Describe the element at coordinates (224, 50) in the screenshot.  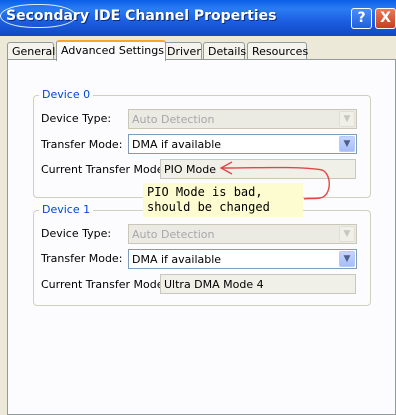
I see `tab-details: Details` at that location.